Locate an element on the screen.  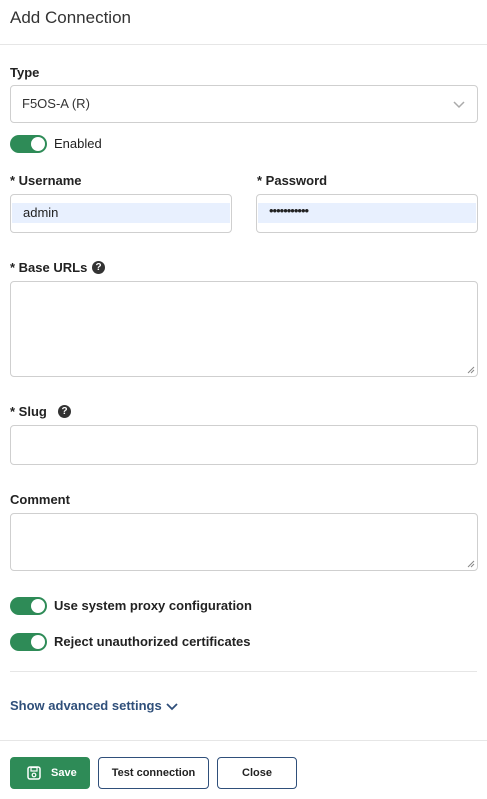
footer-divider is located at coordinates (243, 740).